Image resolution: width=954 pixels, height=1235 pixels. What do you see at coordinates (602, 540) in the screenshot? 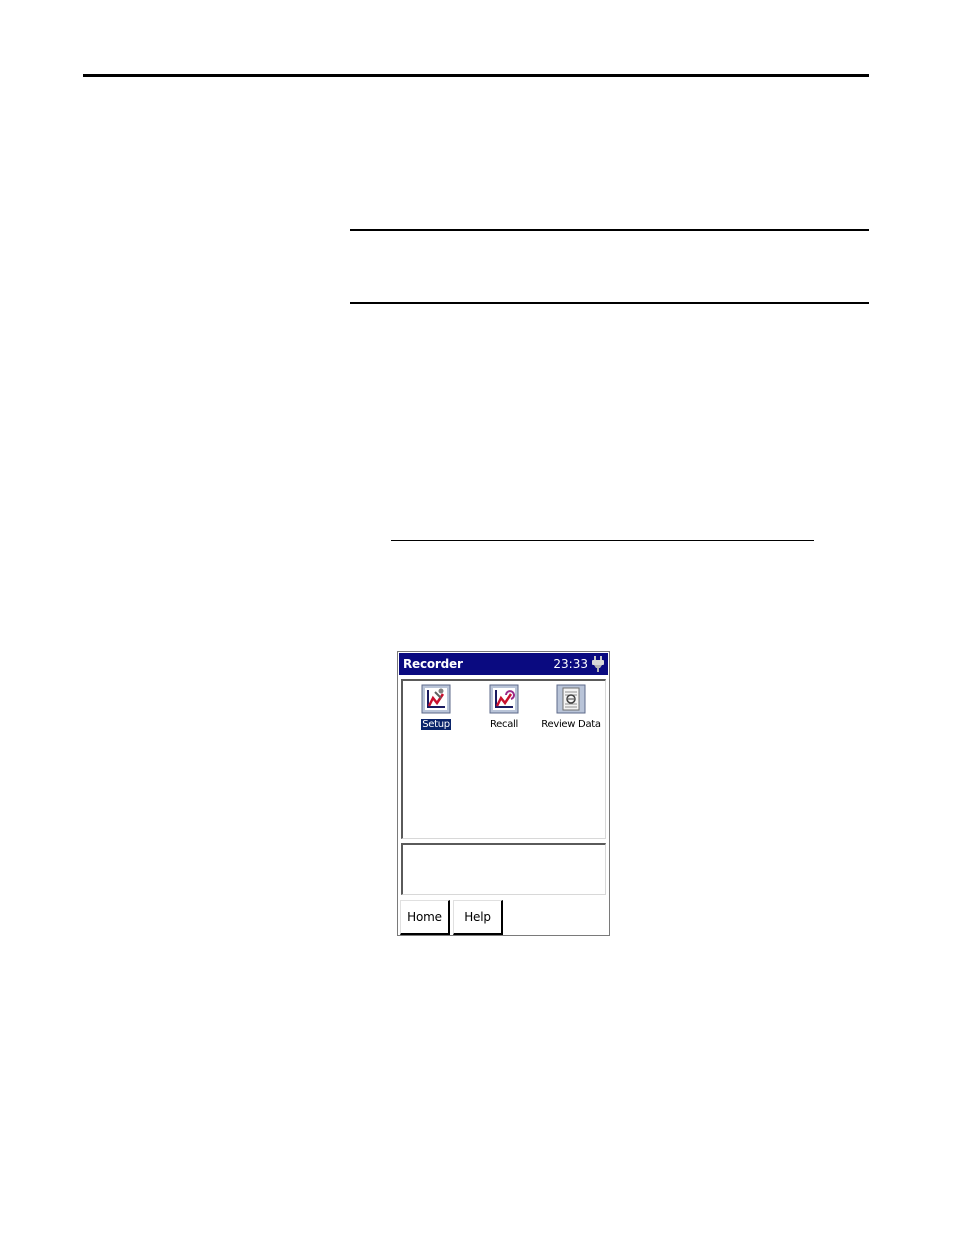
I see `hyperlink-underline` at bounding box center [602, 540].